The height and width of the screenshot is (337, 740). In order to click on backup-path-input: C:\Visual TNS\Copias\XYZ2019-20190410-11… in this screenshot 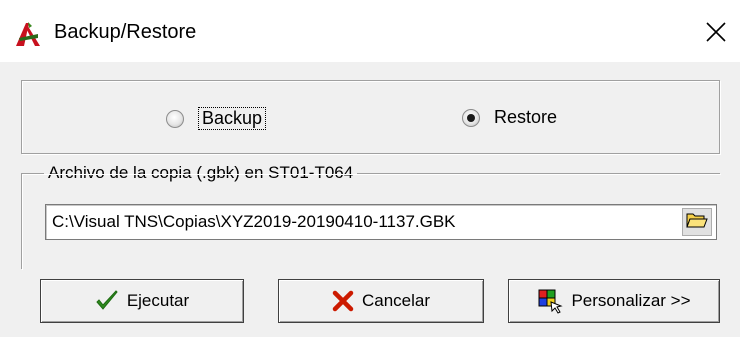, I will do `click(381, 222)`.